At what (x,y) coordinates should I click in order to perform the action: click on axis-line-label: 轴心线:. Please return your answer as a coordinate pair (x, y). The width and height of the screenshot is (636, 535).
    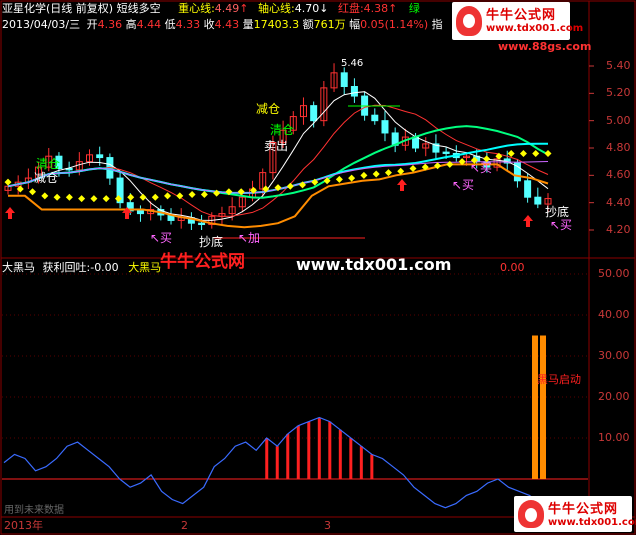
    Looking at the image, I should click on (276, 8).